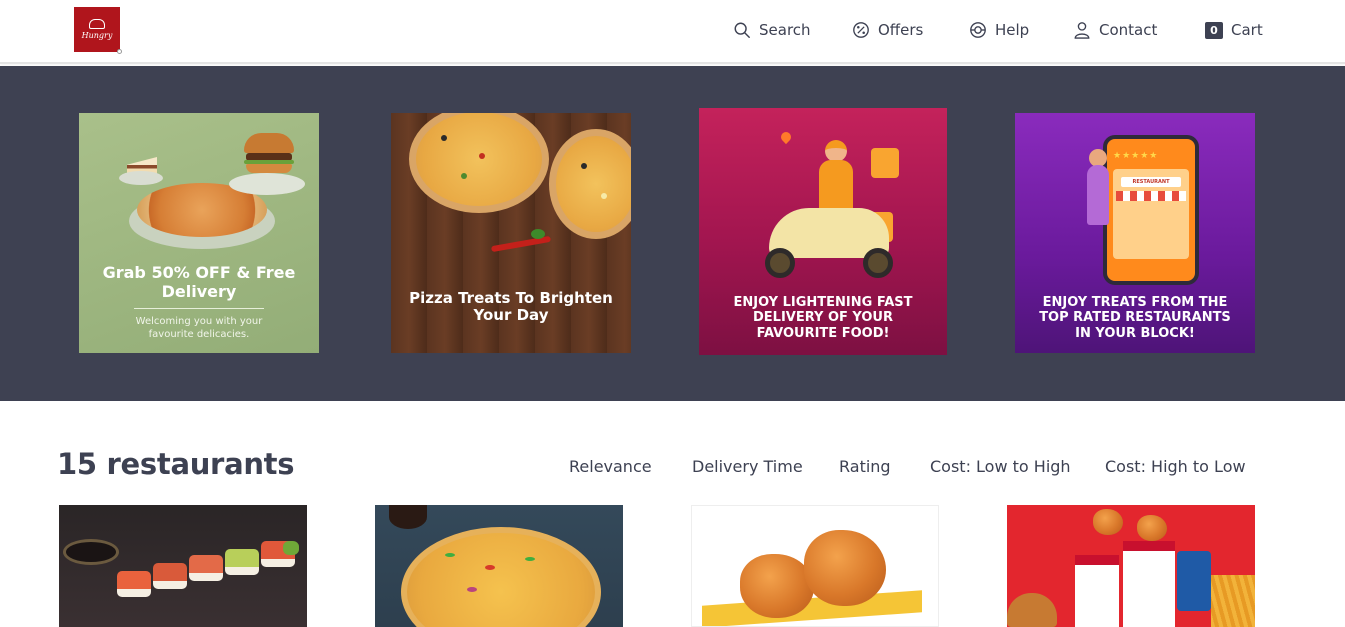  I want to click on nav-help-label: Help, so click(1012, 30).